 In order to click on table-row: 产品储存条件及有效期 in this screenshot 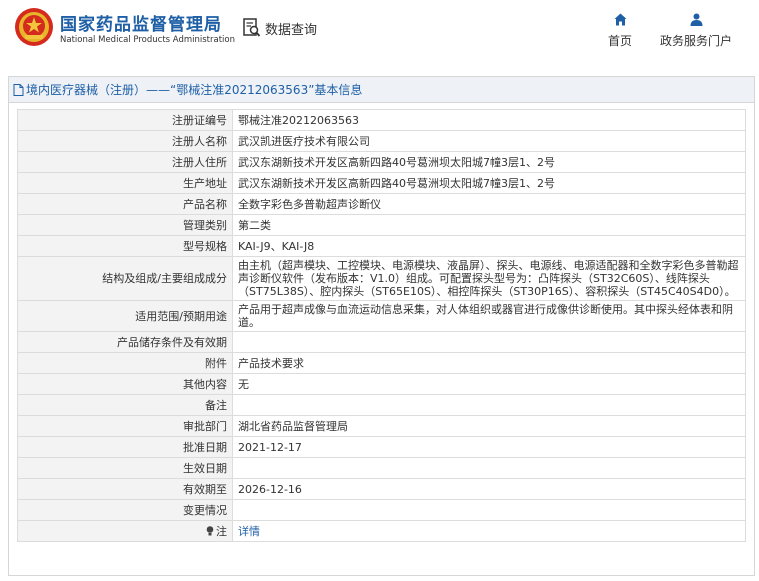, I will do `click(381, 342)`.